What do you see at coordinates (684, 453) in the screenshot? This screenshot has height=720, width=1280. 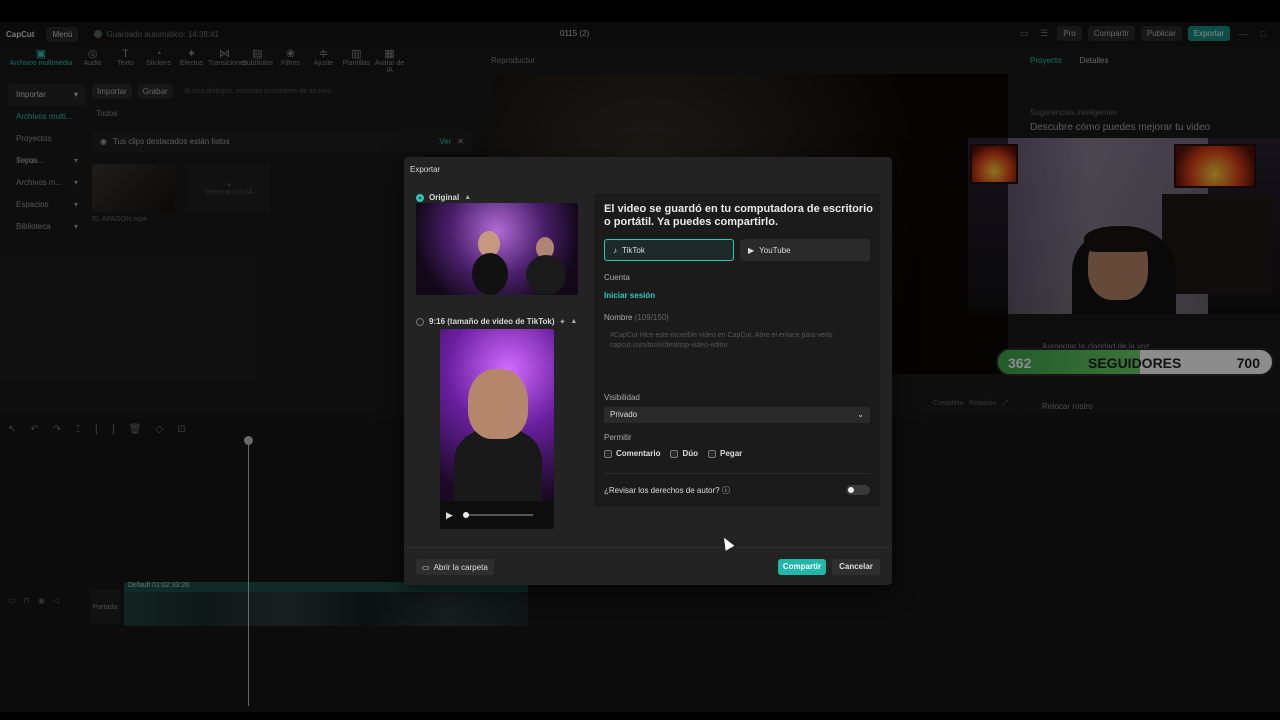 I see `allow-duo-checkbox: Dúo` at bounding box center [684, 453].